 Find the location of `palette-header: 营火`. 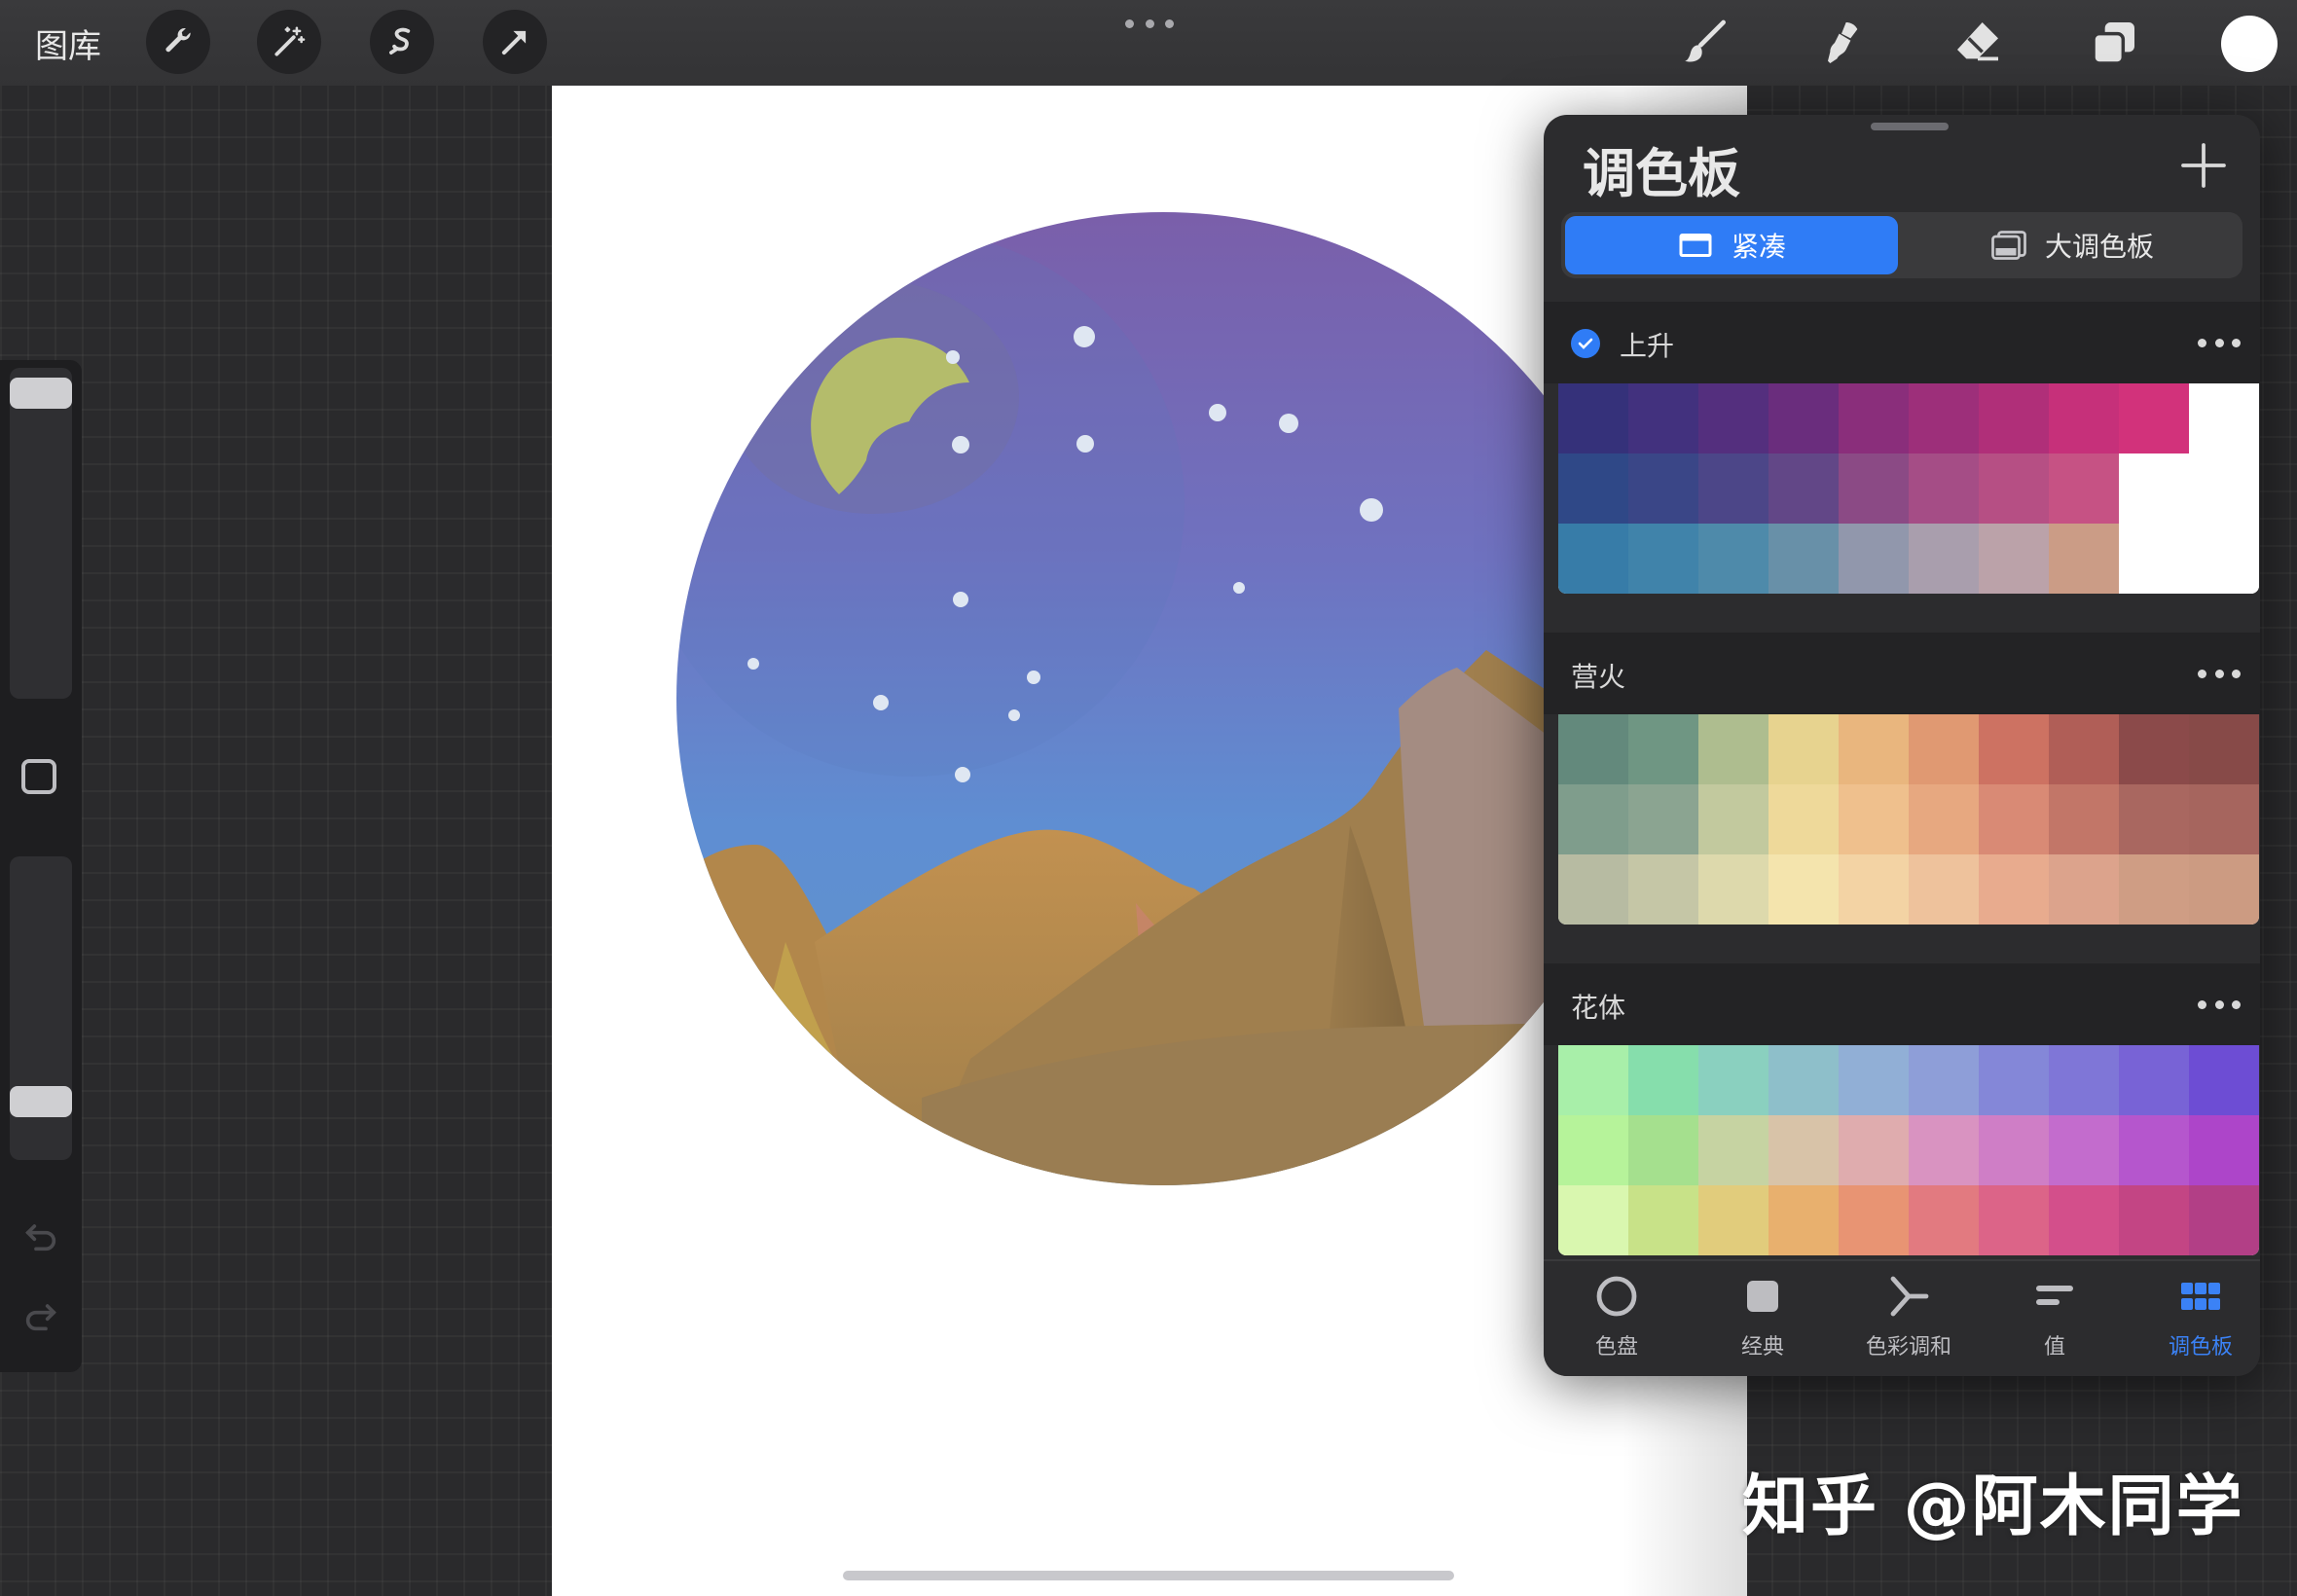

palette-header: 营火 is located at coordinates (1902, 673).